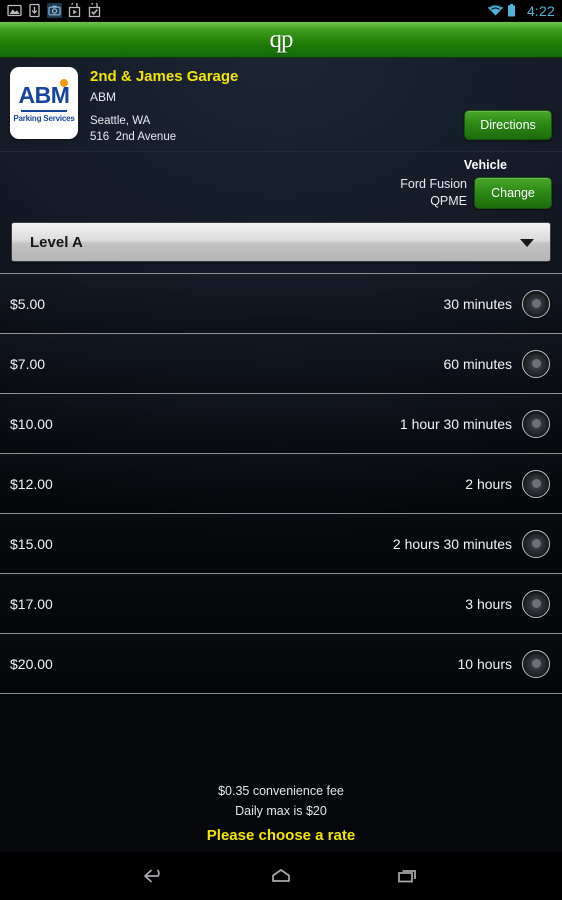 Image resolution: width=562 pixels, height=900 pixels. I want to click on vehicle-heading: Vehicle, so click(485, 165).